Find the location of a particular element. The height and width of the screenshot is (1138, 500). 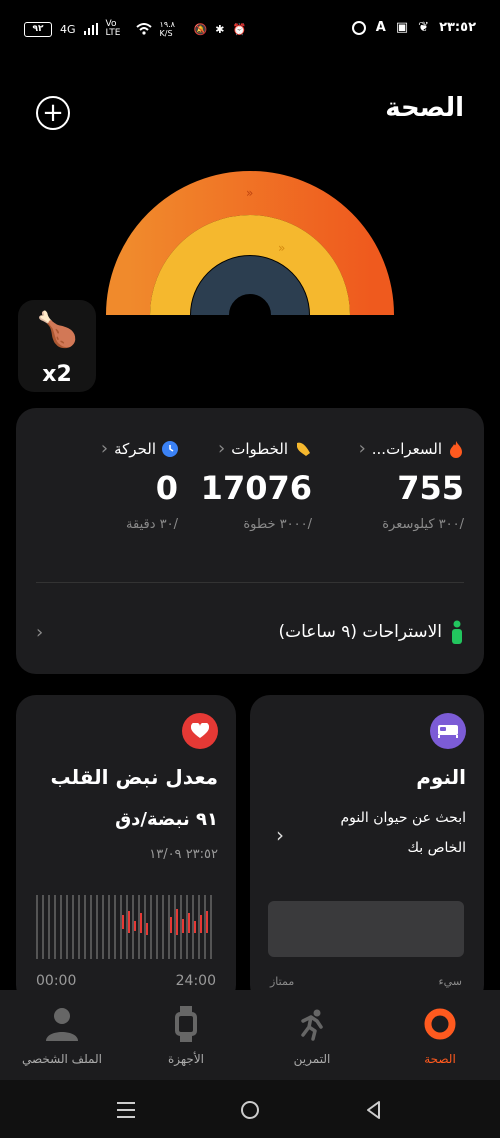

heart-rate-chart is located at coordinates (124, 927).